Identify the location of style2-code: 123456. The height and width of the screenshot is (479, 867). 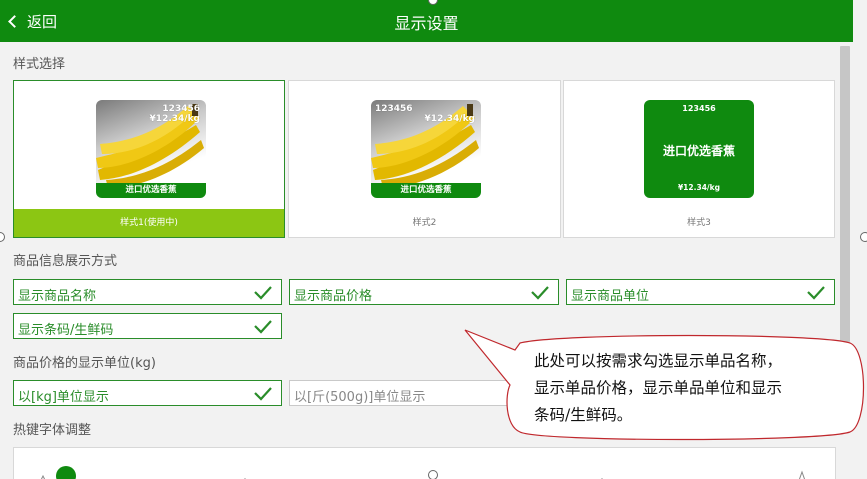
(394, 109).